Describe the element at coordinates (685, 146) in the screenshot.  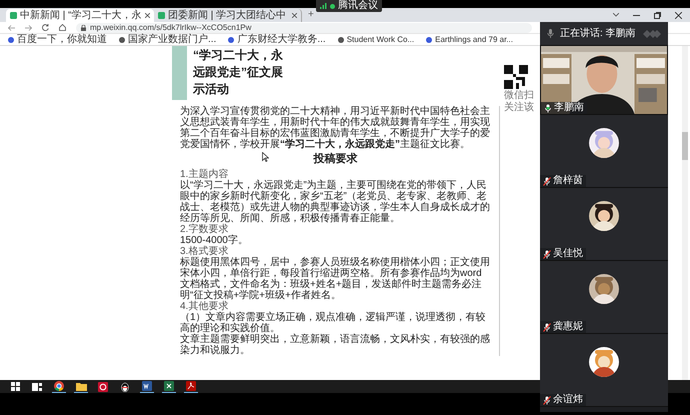
I see `scrollbar-thumb` at that location.